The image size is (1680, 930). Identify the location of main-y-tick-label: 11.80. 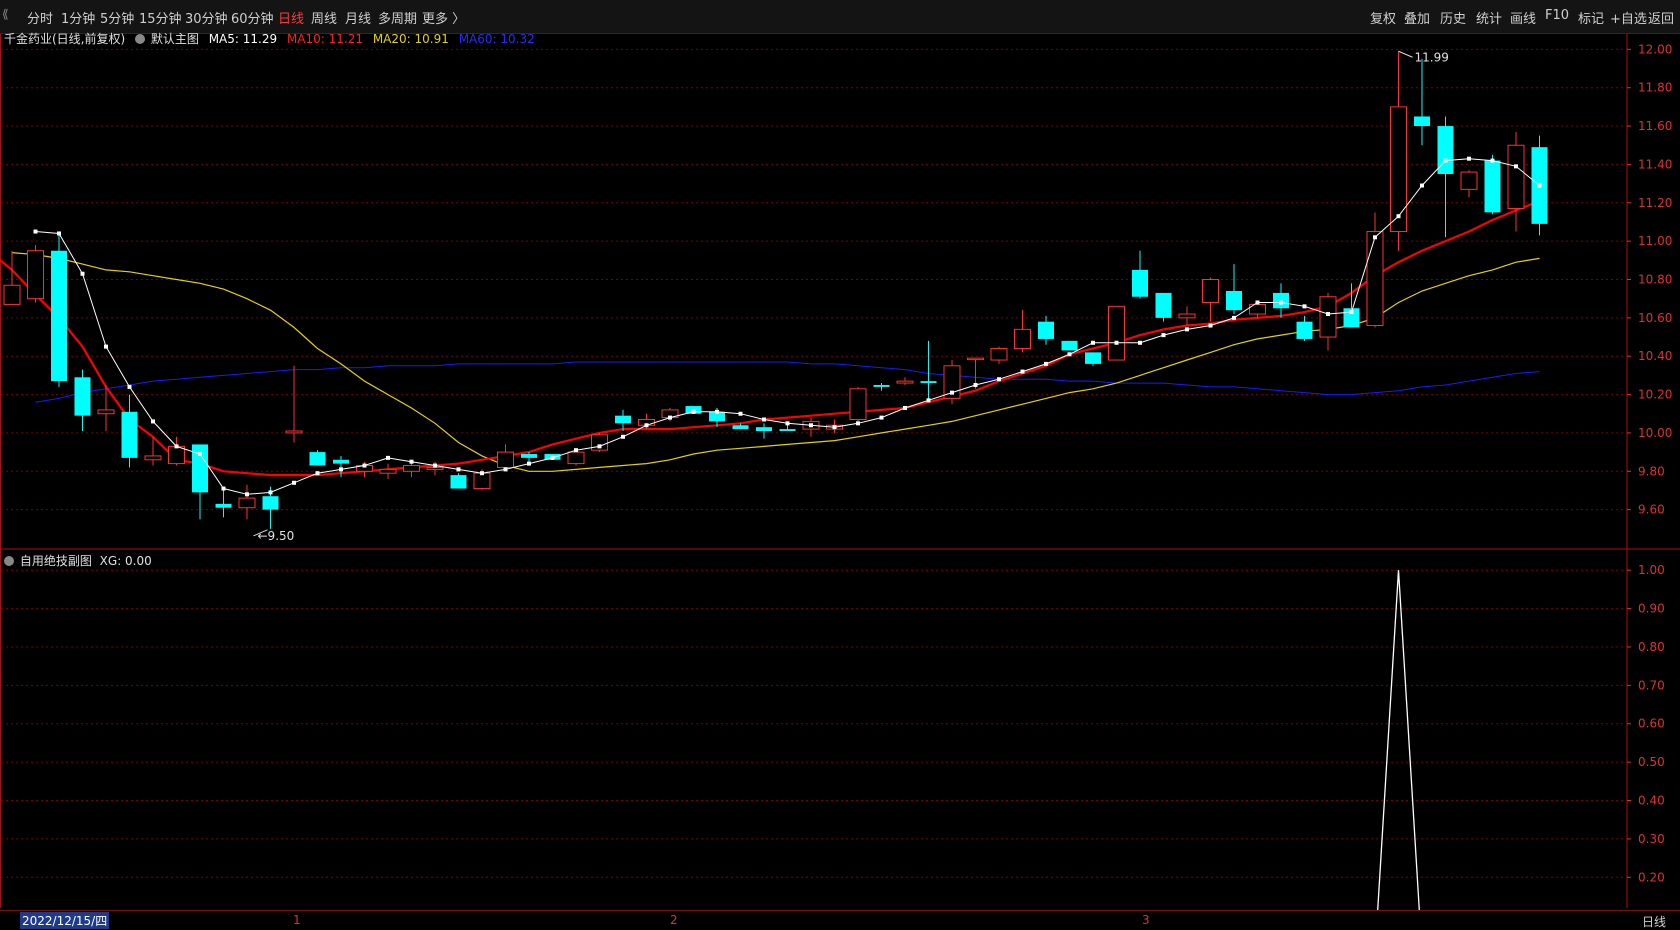
(1655, 88).